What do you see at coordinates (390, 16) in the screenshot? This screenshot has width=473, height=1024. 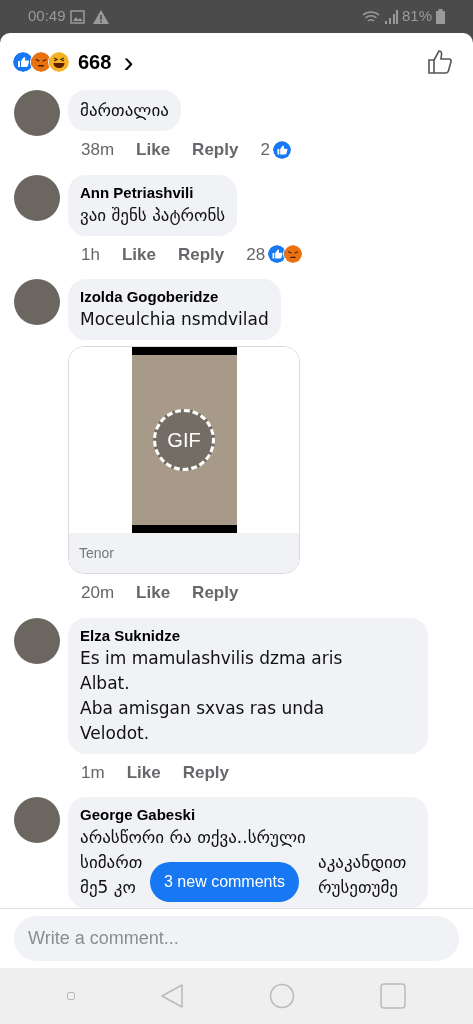 I see `signal-icon` at bounding box center [390, 16].